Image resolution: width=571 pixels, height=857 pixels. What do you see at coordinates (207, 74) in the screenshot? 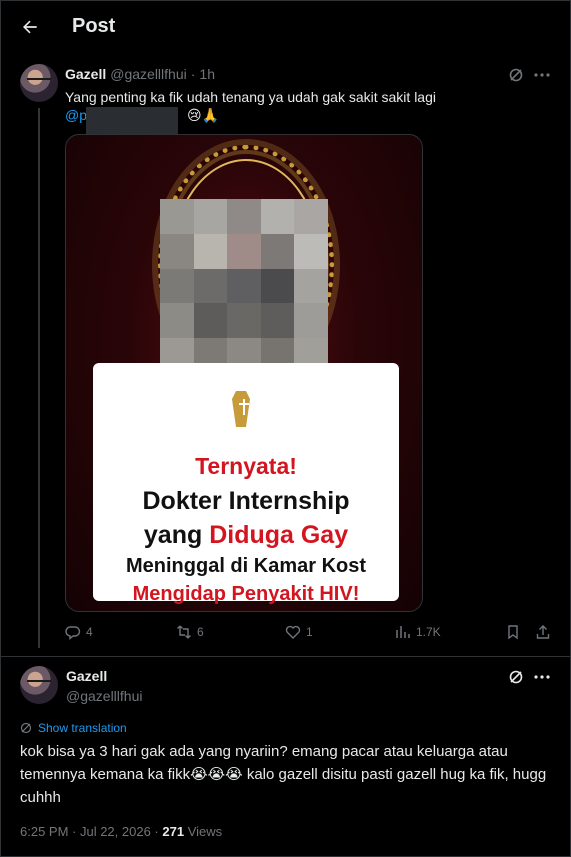
I see `tweet-time: 1h` at bounding box center [207, 74].